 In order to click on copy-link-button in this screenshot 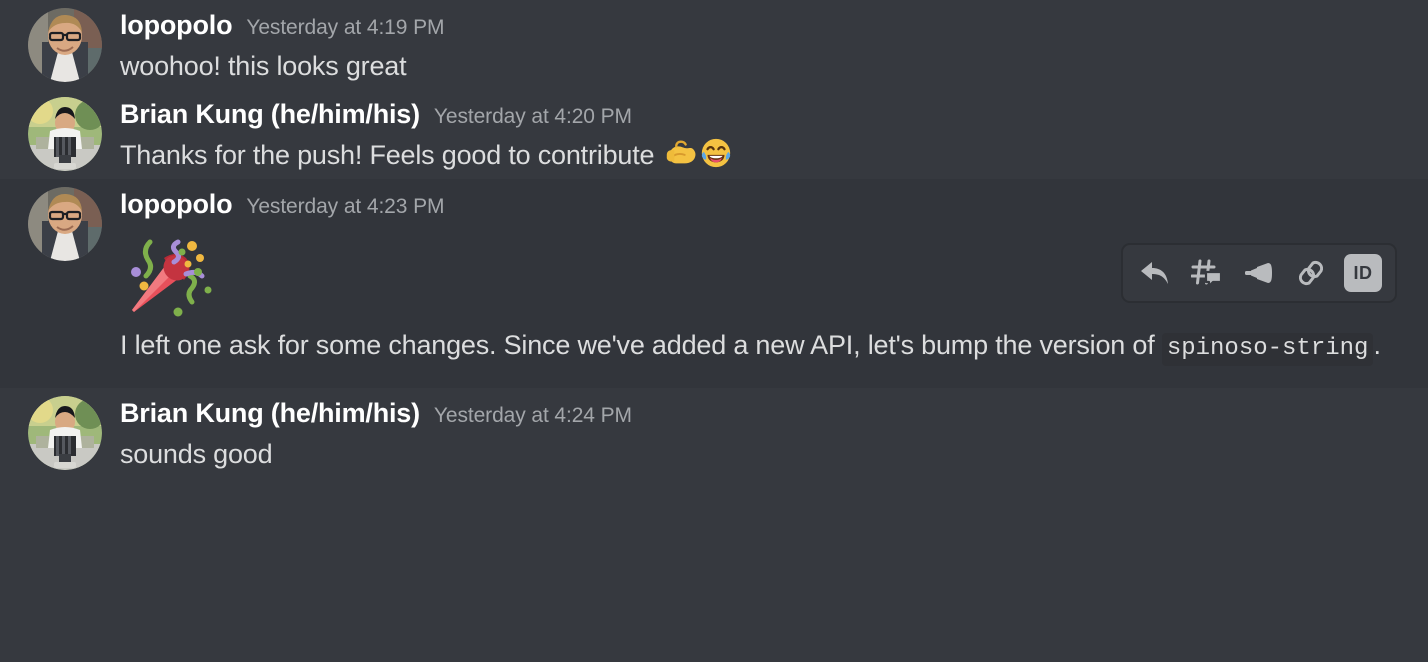, I will do `click(1311, 273)`.